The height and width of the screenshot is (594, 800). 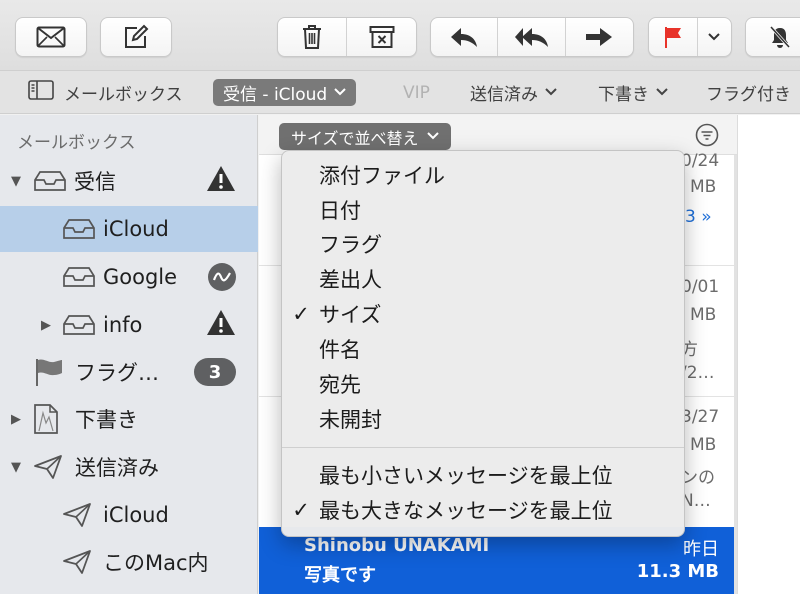 I want to click on mailboxes-label: メールボックス, so click(x=123, y=95).